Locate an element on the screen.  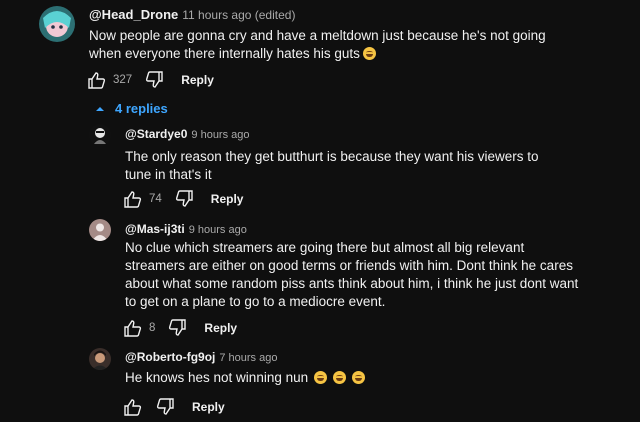
reply-timestamp: 7 hours ago is located at coordinates (248, 358).